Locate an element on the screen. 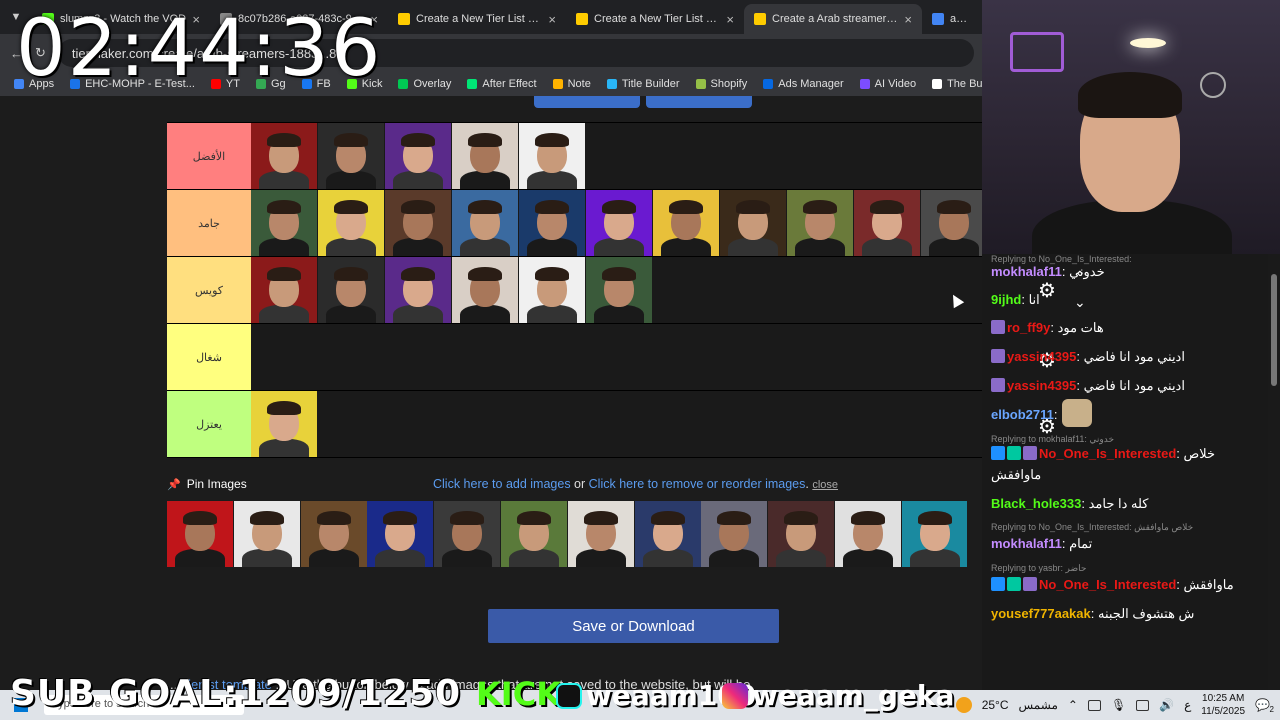 The width and height of the screenshot is (1280, 720). chat-username: ro_ff9y is located at coordinates (1028, 327).